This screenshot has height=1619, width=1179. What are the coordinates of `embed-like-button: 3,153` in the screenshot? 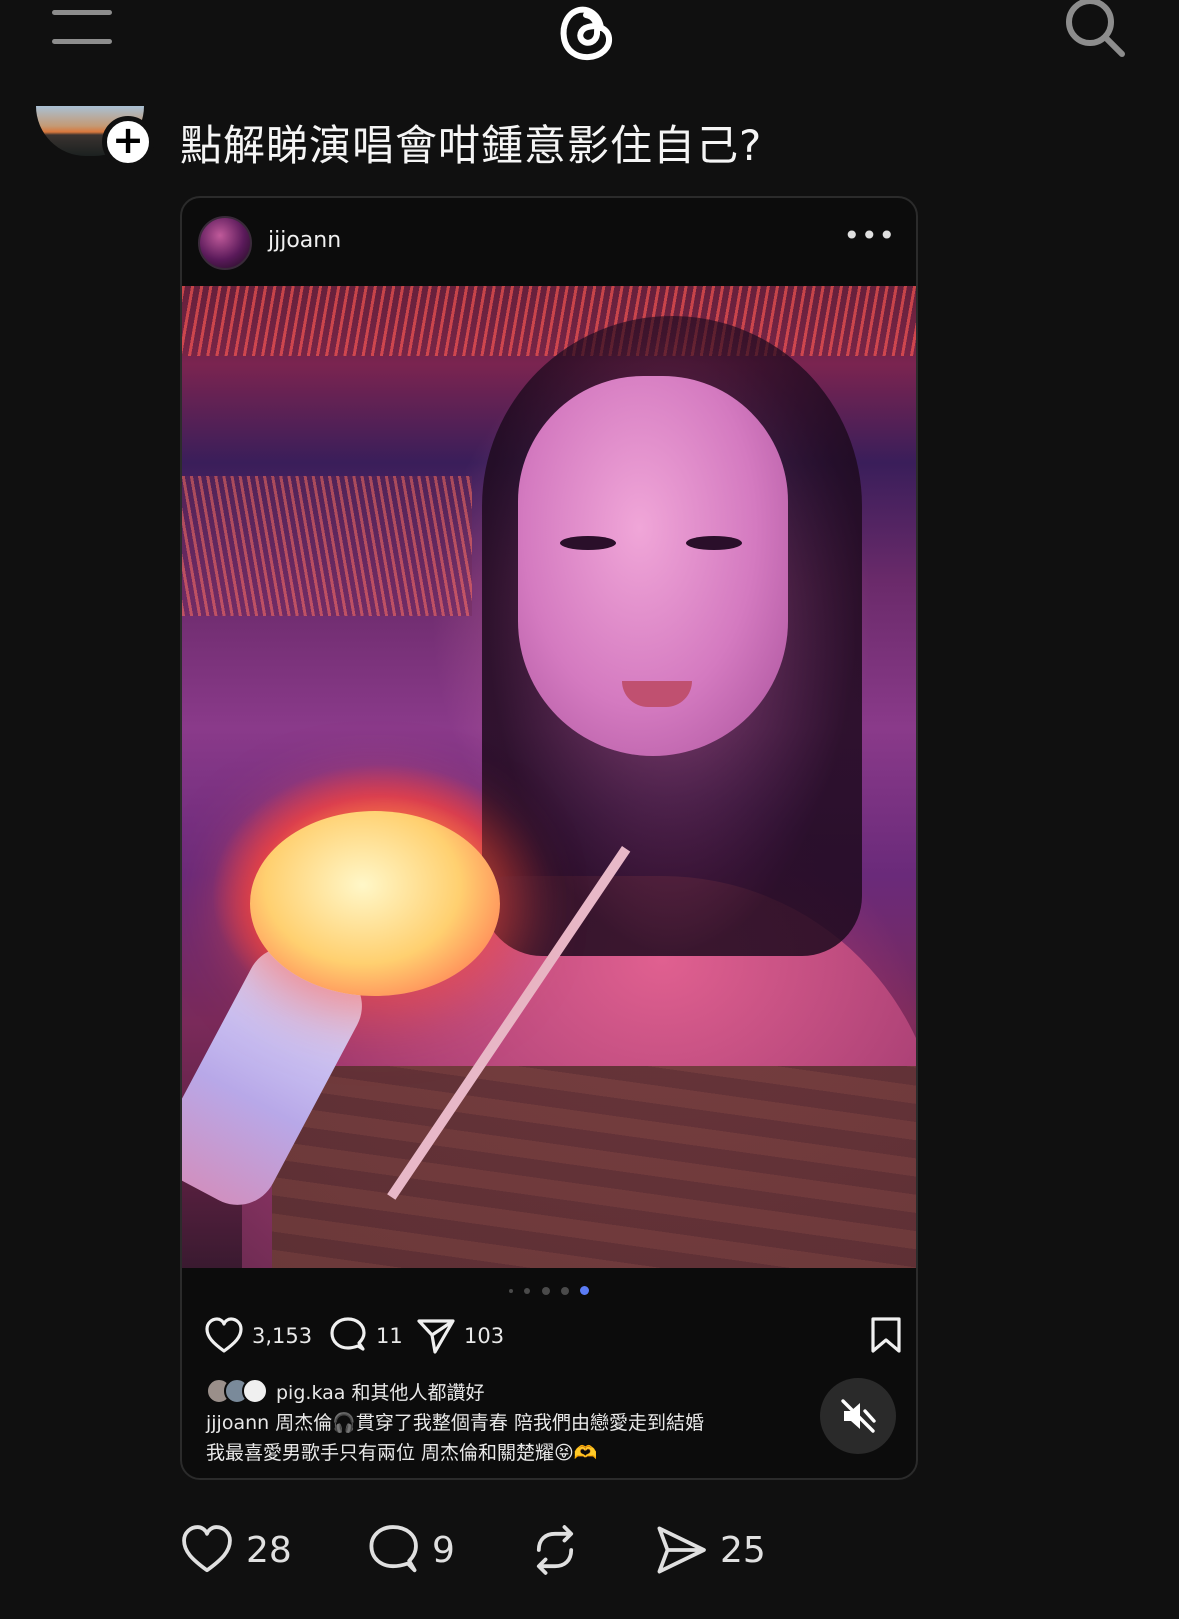 It's located at (258, 1336).